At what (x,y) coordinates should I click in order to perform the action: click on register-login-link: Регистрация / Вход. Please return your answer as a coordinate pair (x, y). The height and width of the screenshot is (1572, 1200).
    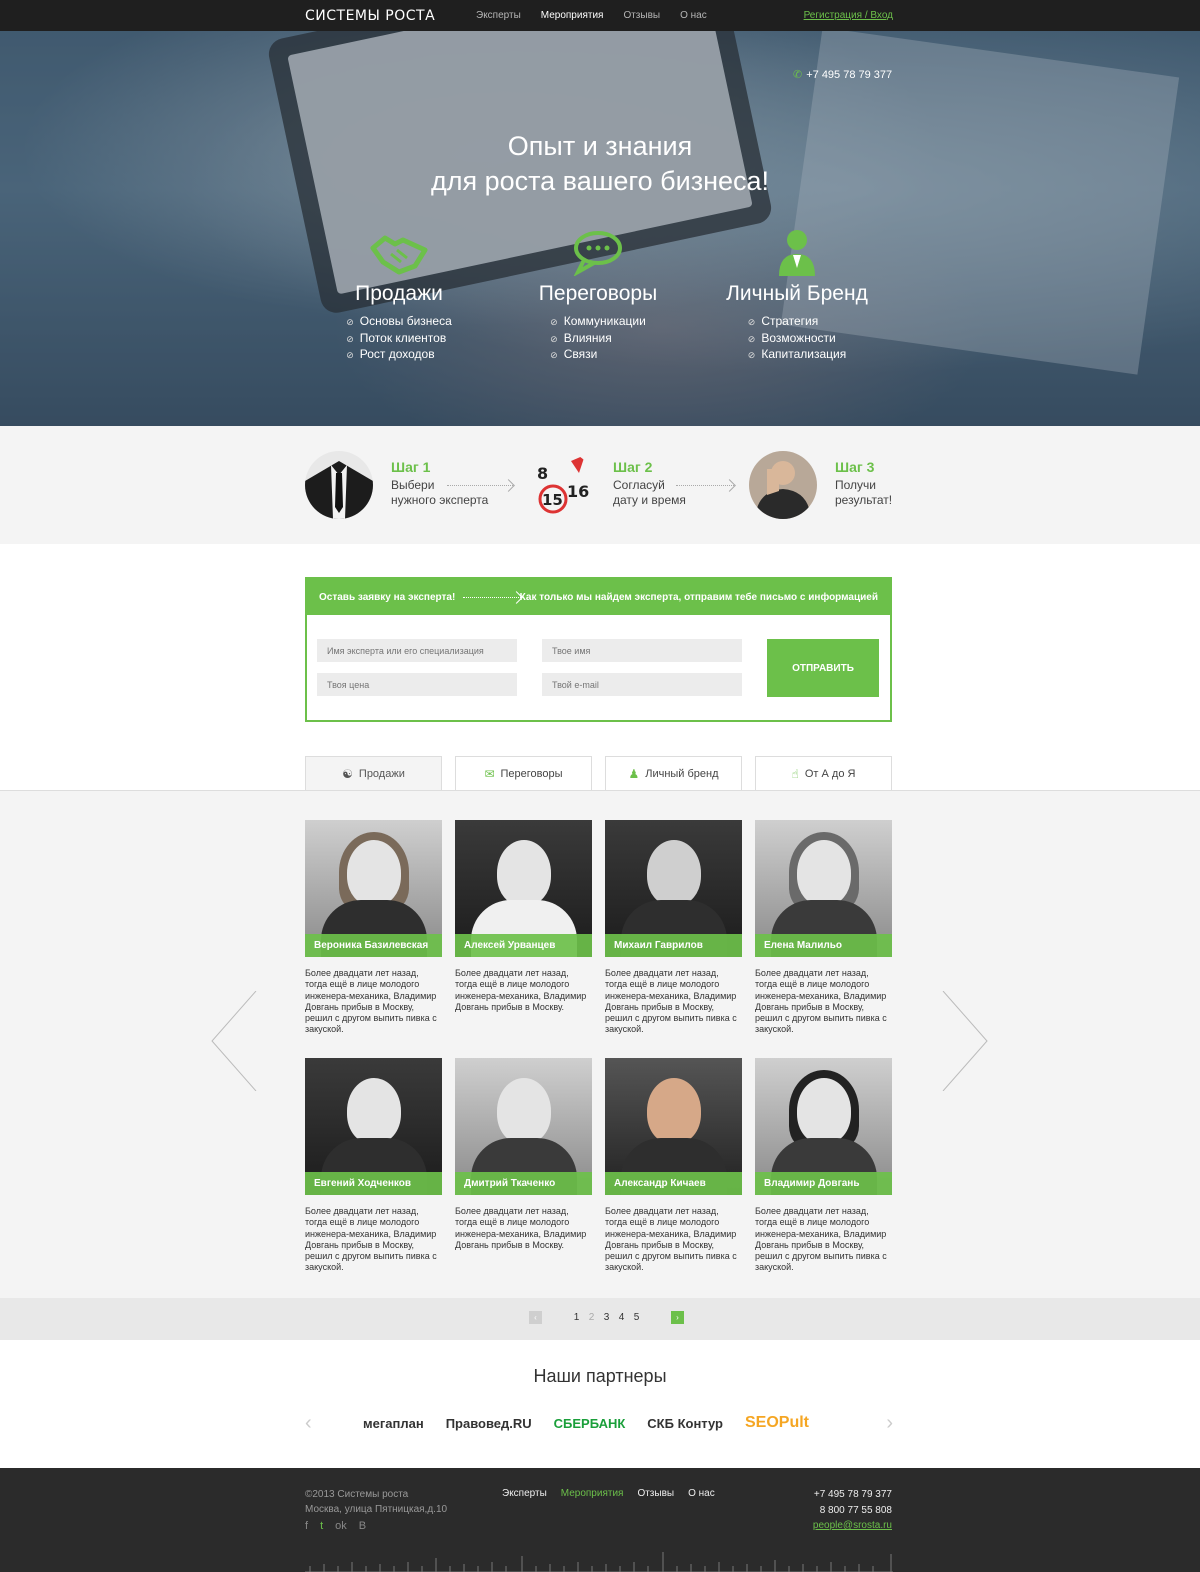
    Looking at the image, I should click on (848, 15).